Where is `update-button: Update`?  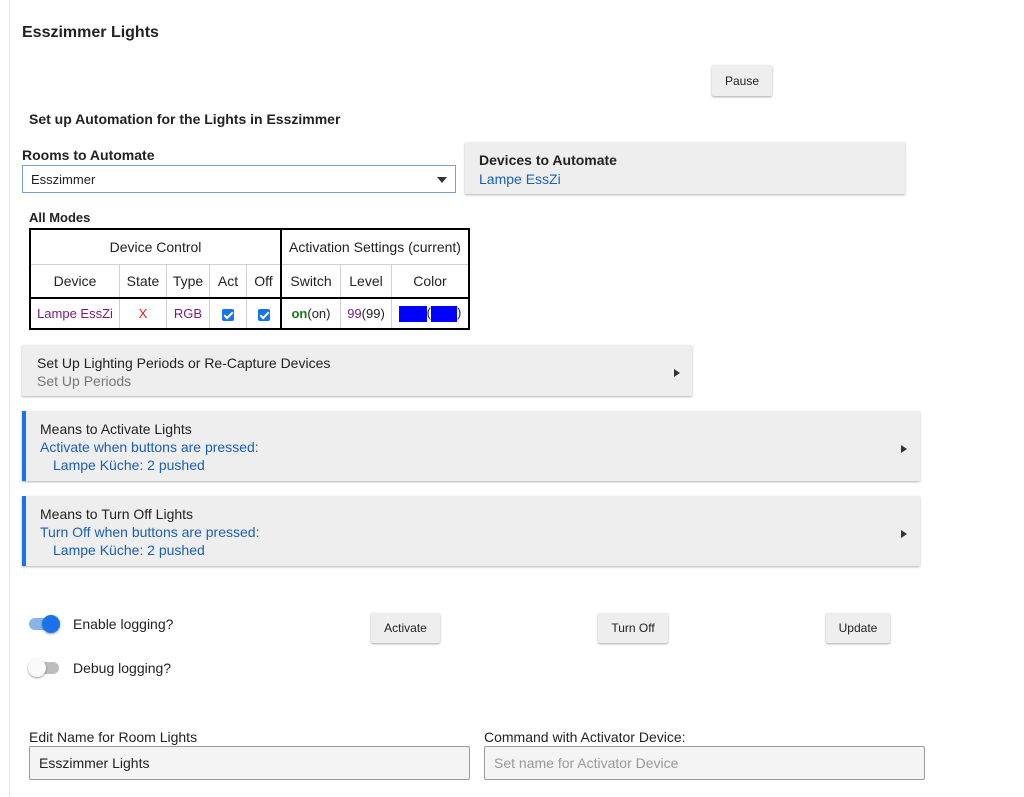 update-button: Update is located at coordinates (858, 628).